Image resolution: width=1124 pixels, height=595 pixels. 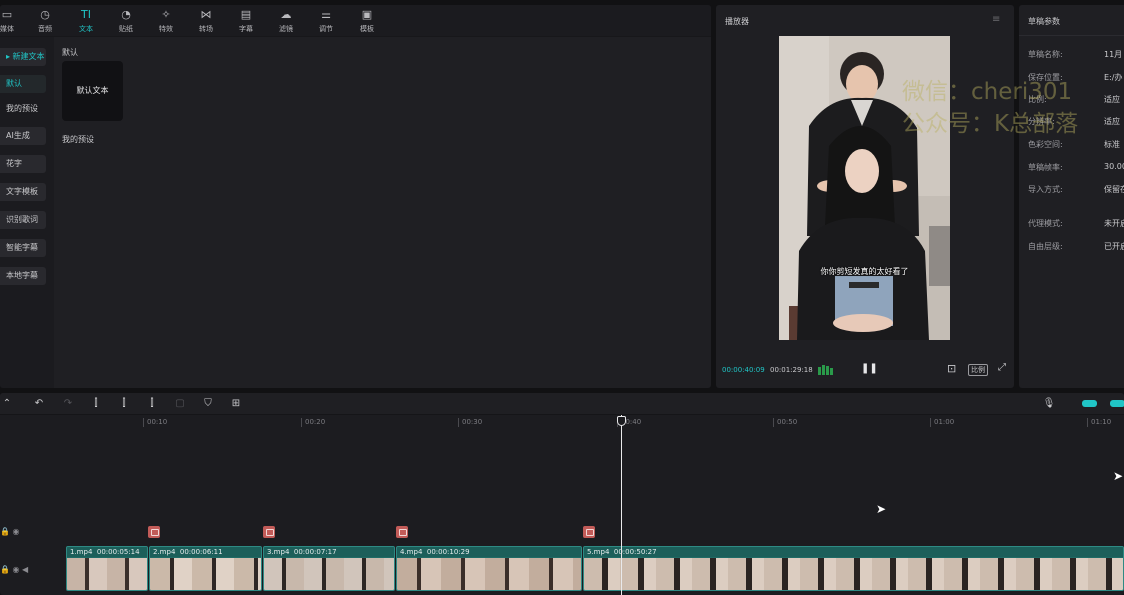 I want to click on tool-template: ▣ 模板, so click(x=367, y=21).